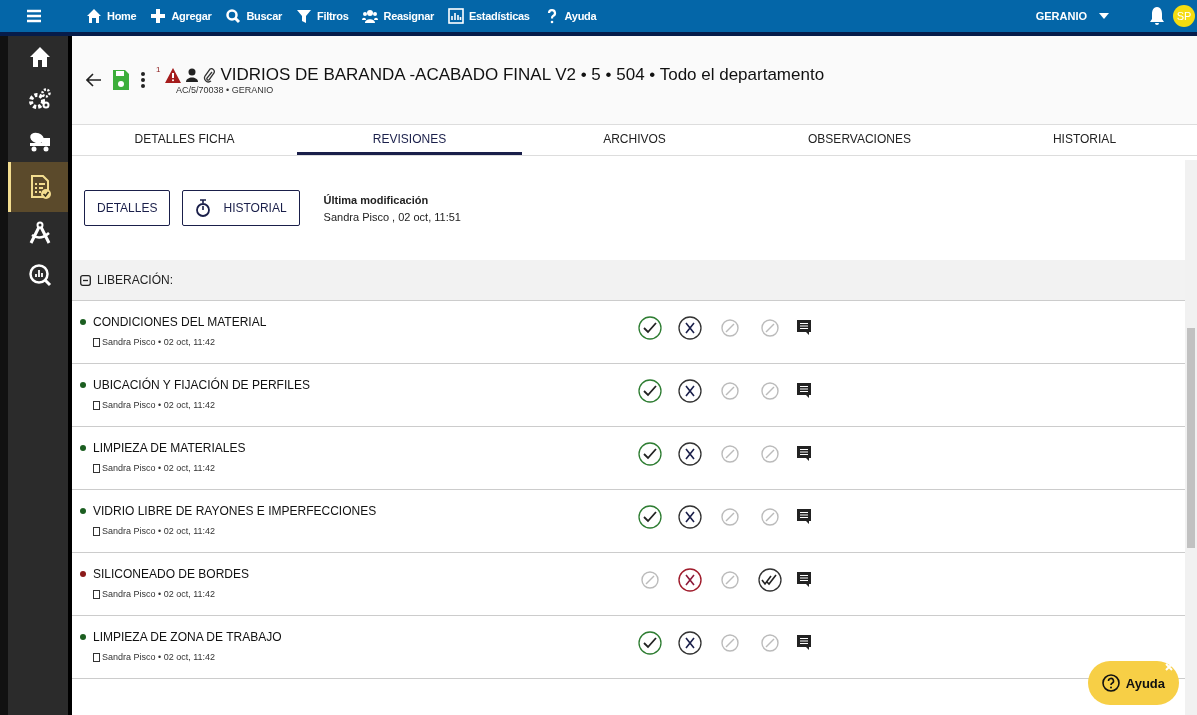  I want to click on menu-item: Estadísticas, so click(489, 16).